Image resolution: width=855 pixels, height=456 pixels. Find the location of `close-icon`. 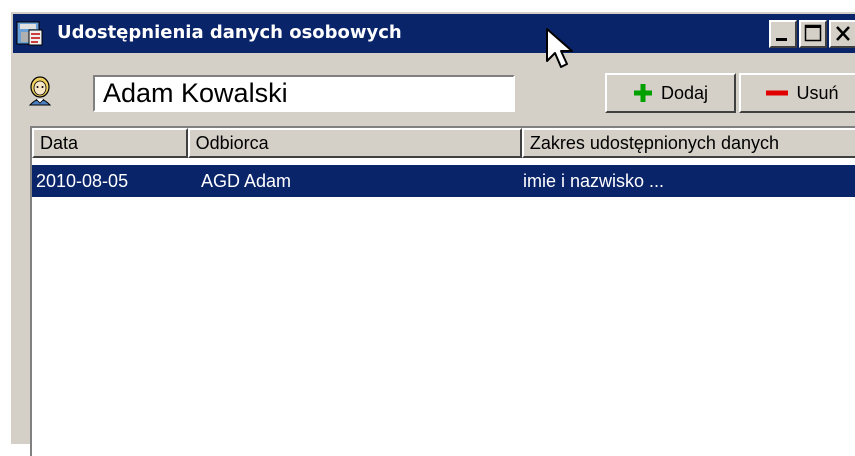

close-icon is located at coordinates (843, 33).